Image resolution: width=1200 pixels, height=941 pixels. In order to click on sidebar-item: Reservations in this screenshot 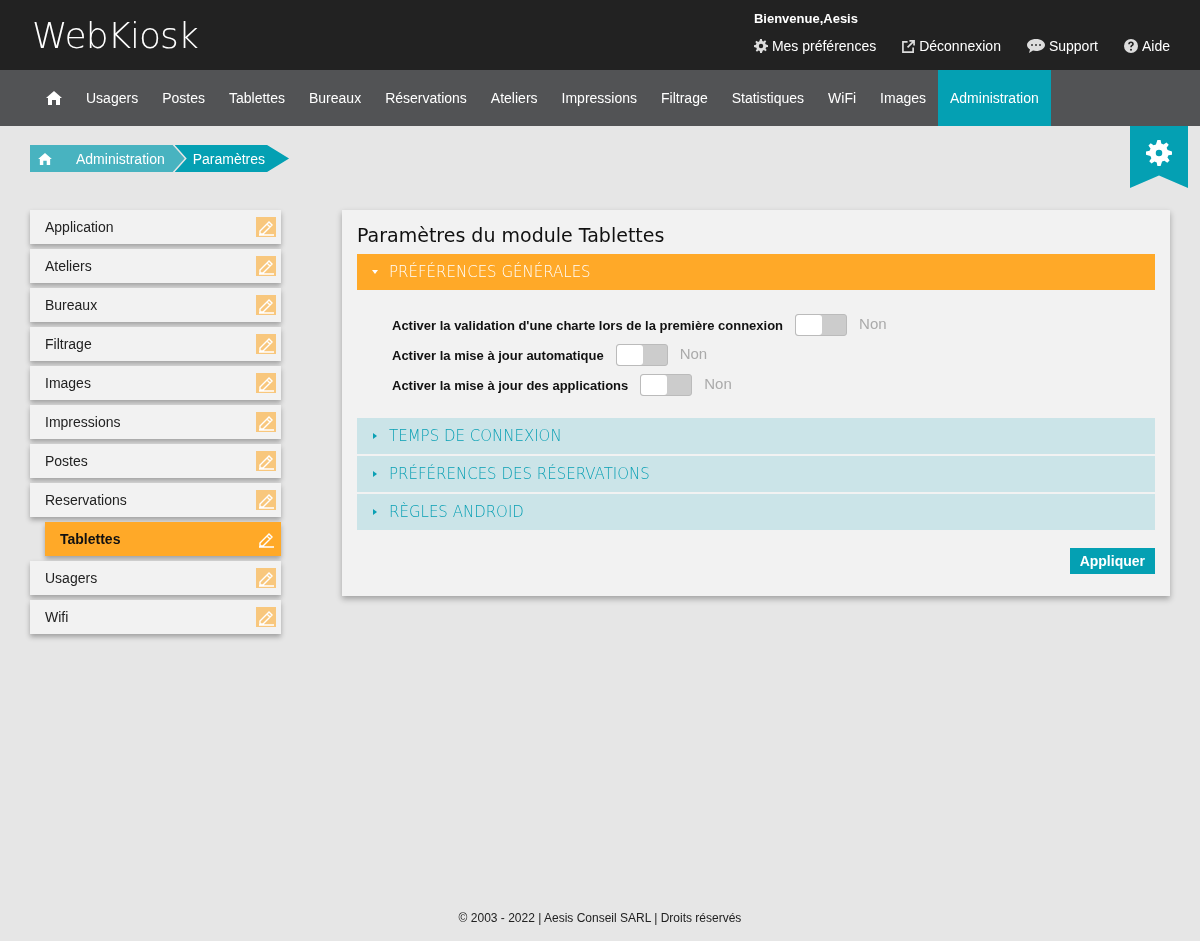, I will do `click(155, 500)`.